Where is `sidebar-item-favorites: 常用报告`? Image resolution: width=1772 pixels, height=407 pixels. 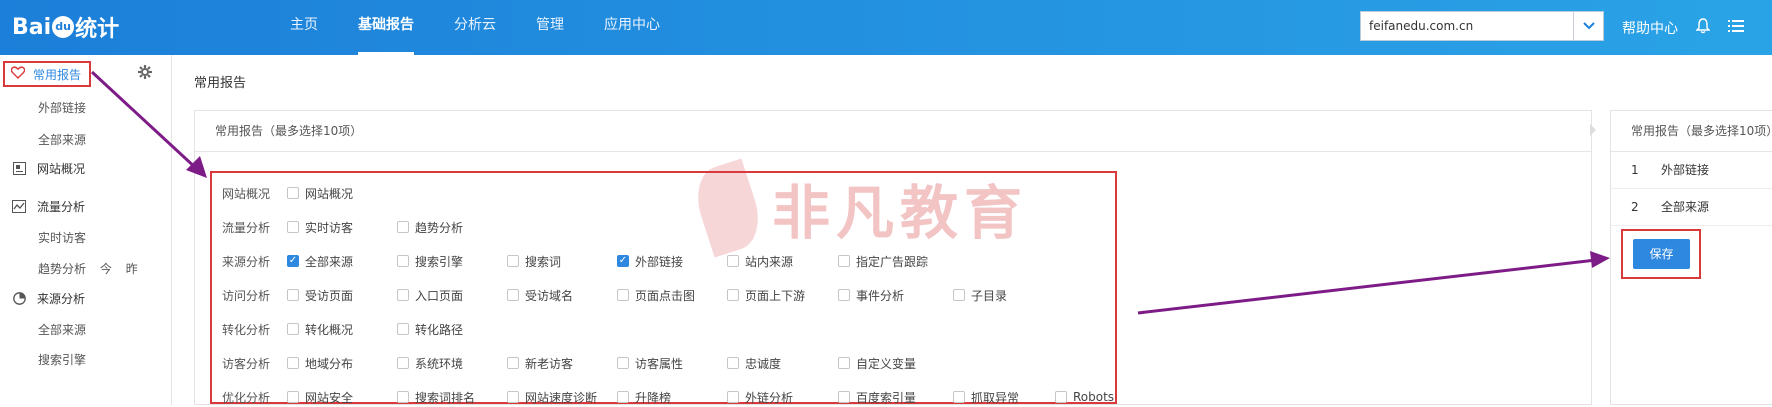
sidebar-item-favorites: 常用报告 is located at coordinates (47, 74).